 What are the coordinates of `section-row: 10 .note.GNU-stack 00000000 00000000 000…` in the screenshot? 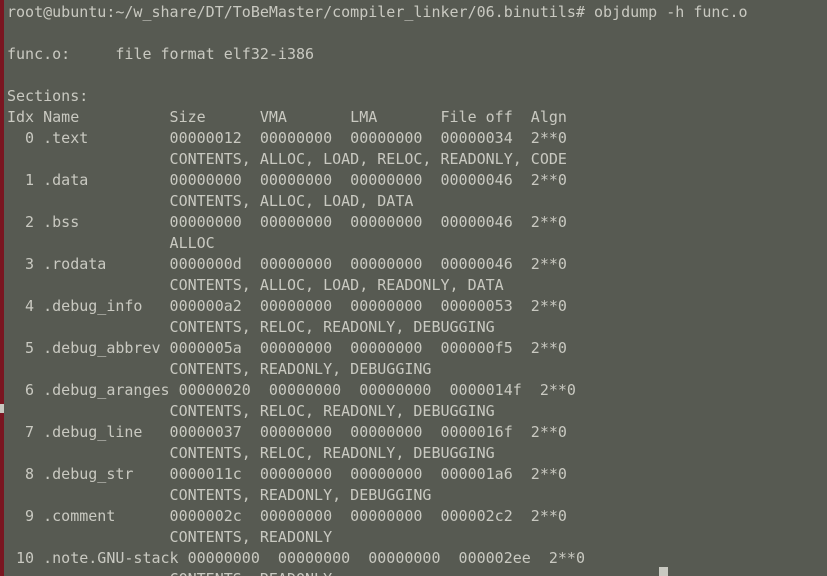 It's located at (296, 558).